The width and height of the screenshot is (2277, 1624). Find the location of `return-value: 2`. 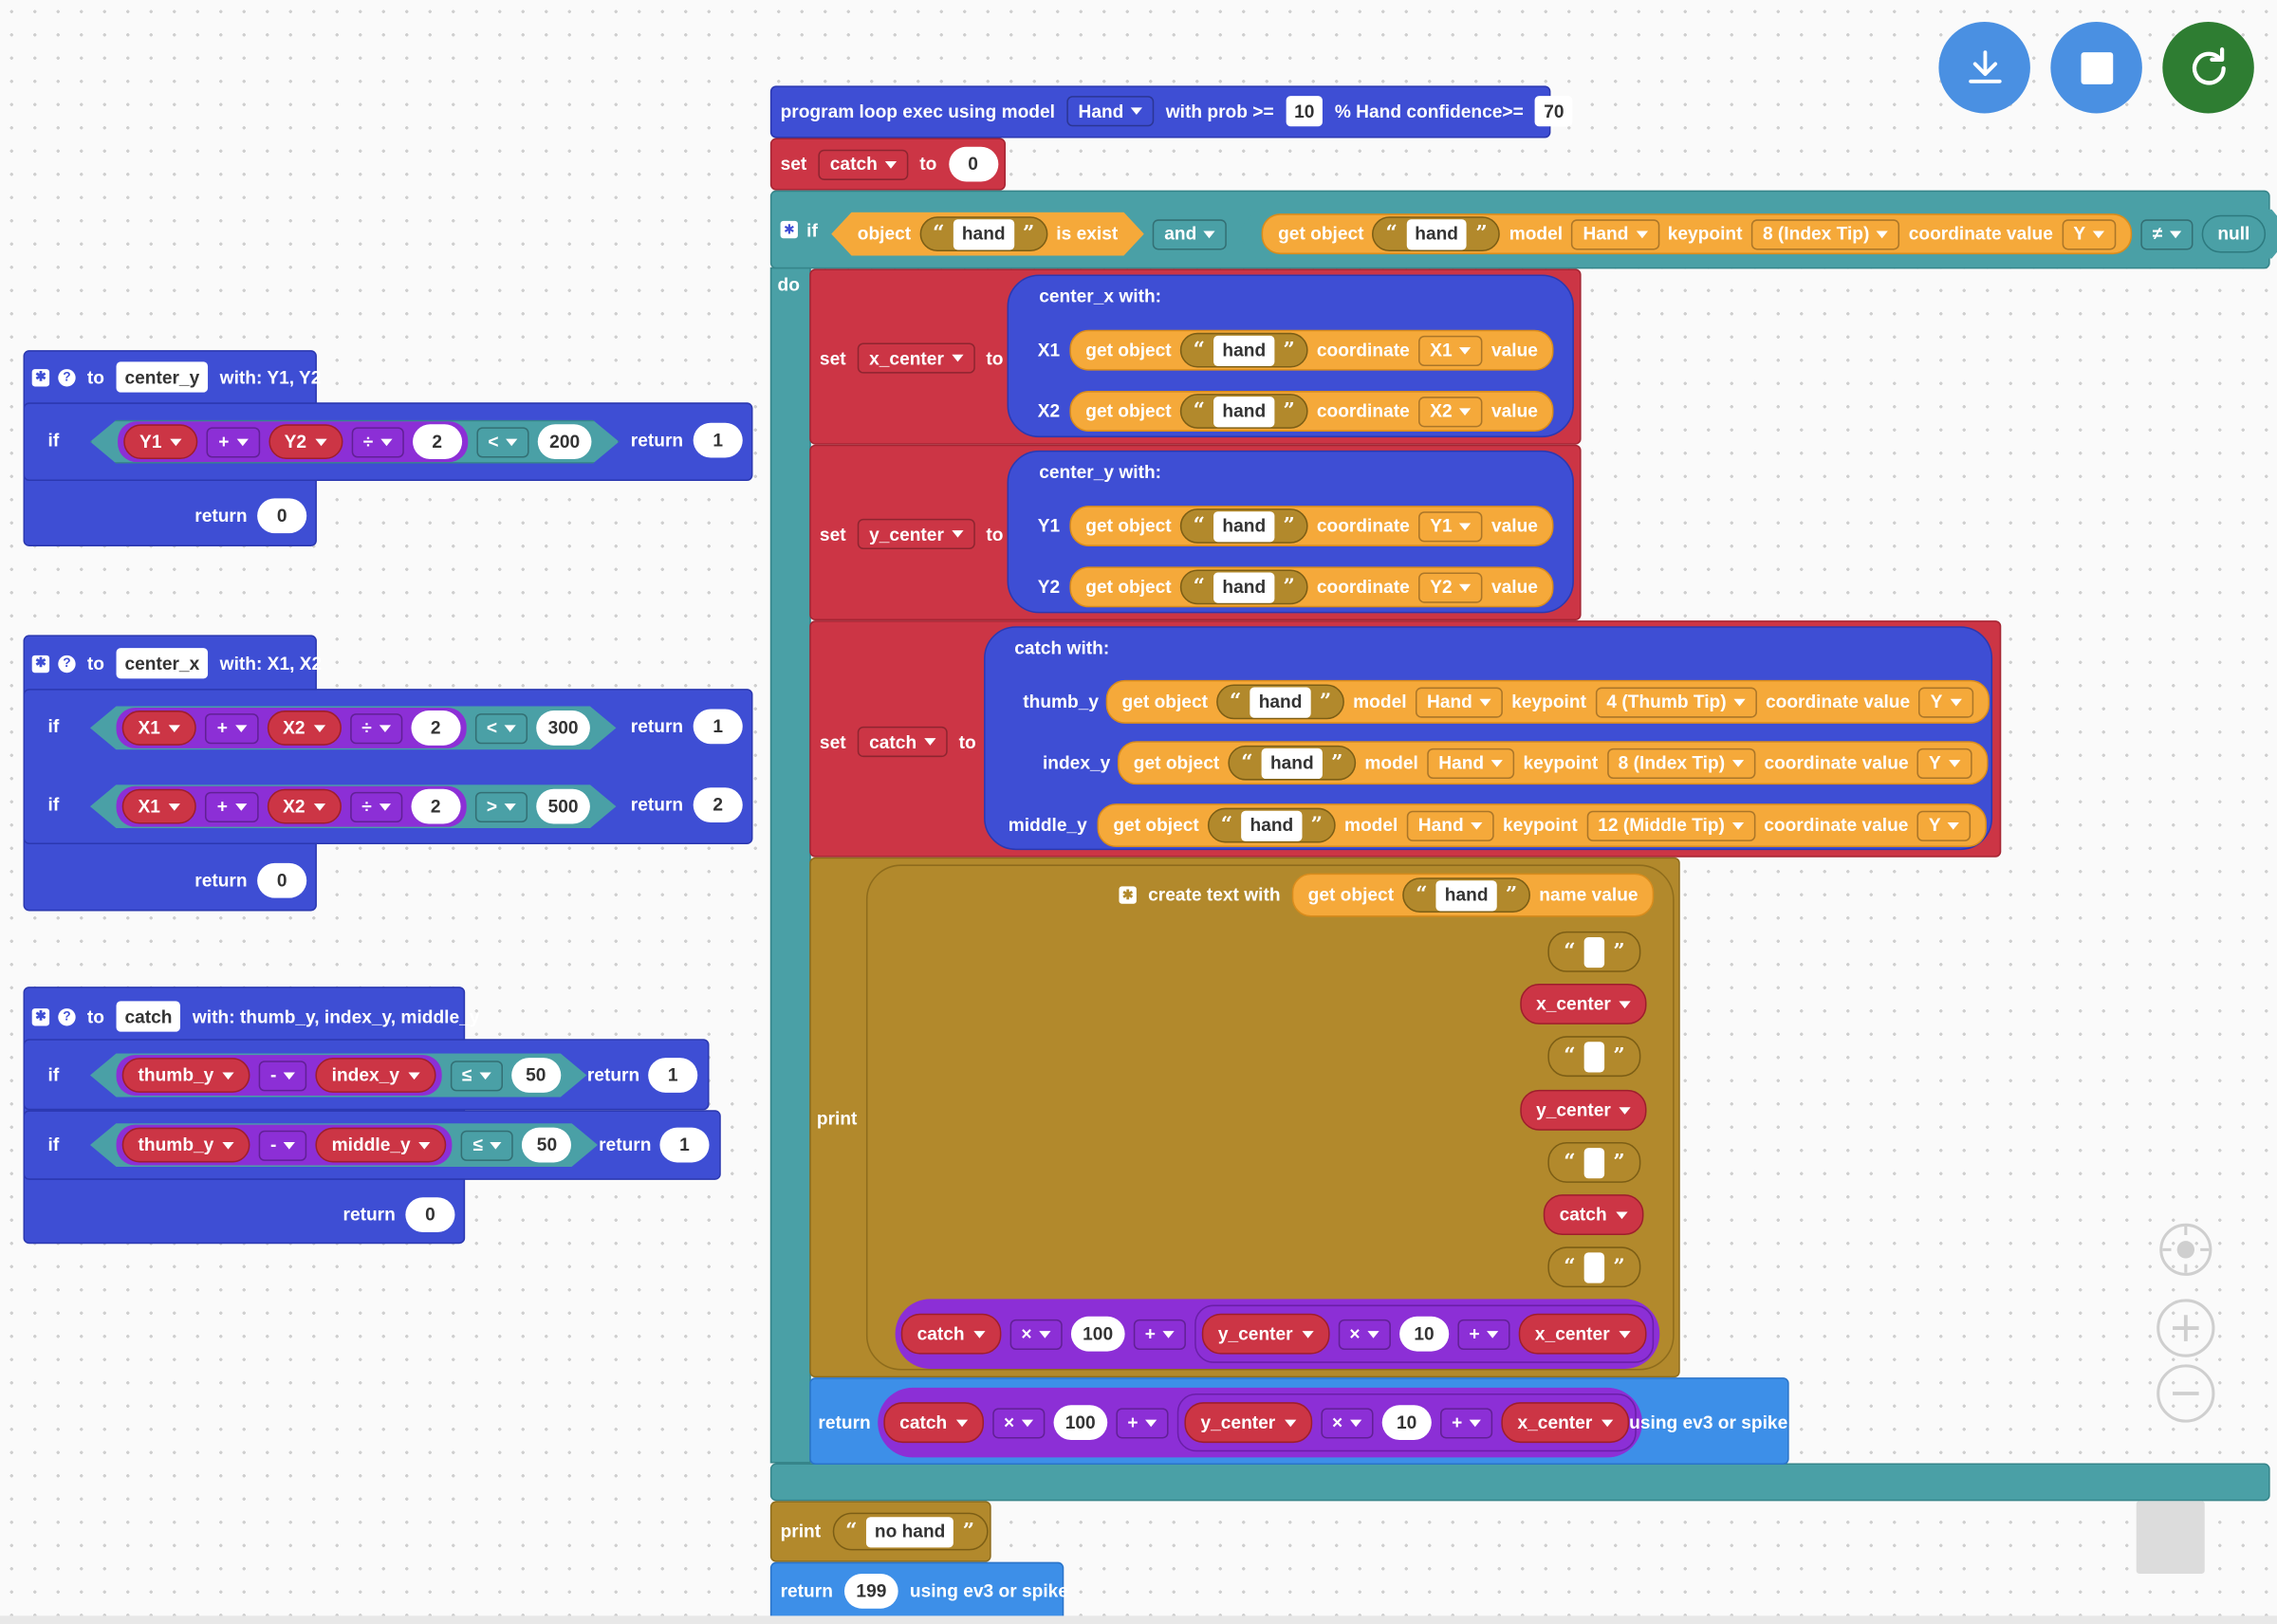

return-value: 2 is located at coordinates (718, 805).